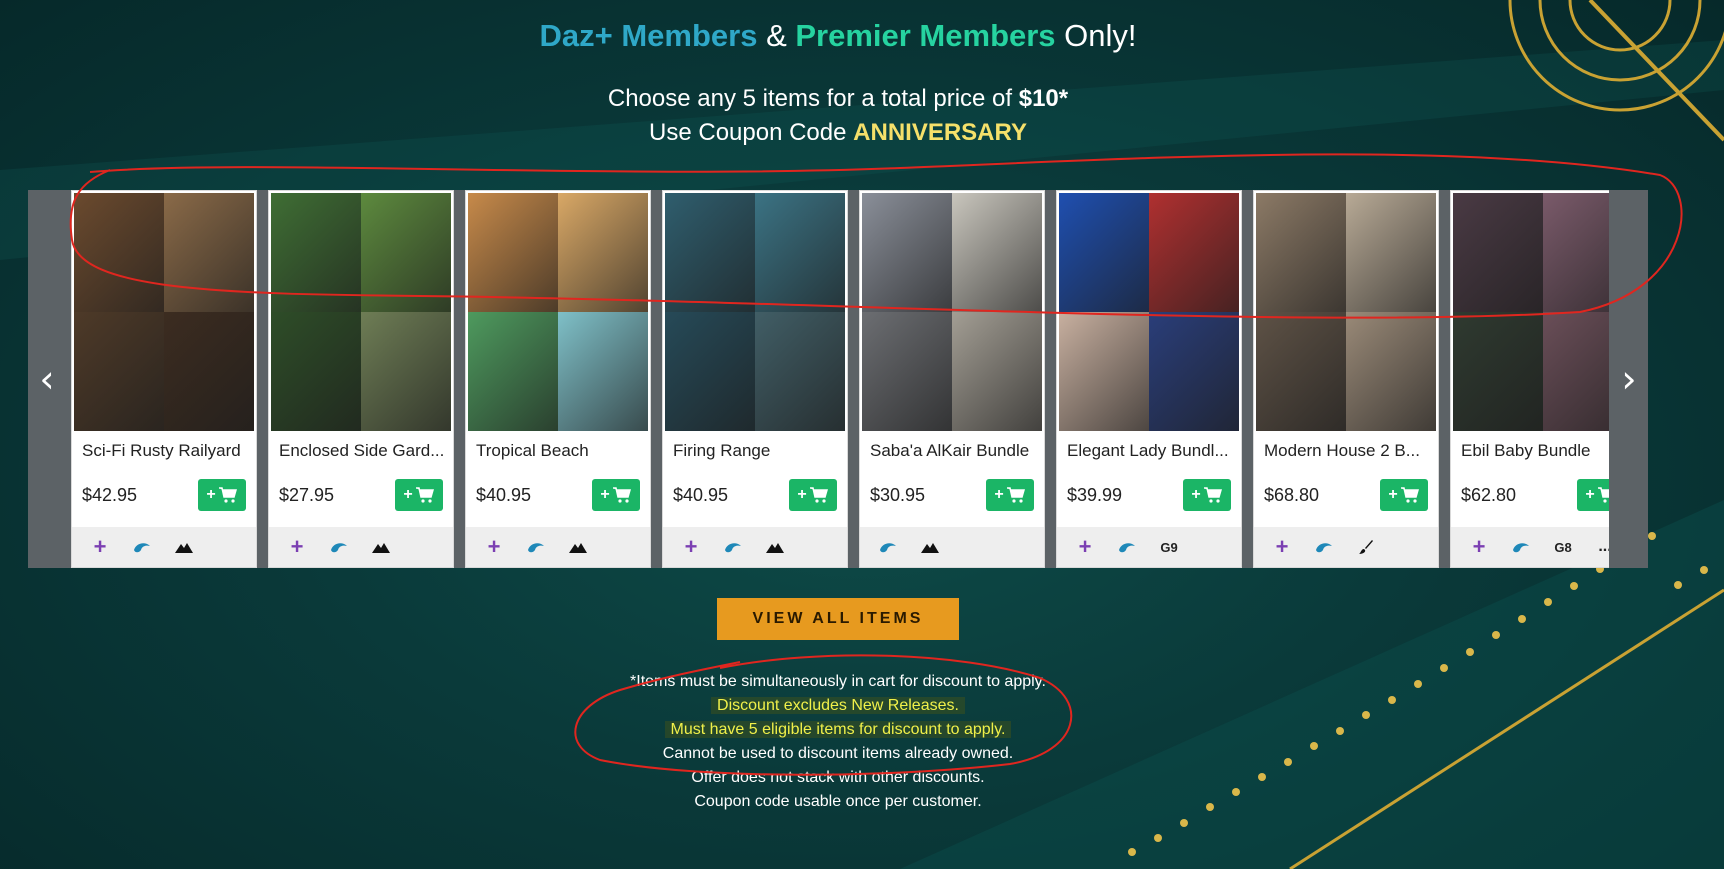  I want to click on product-price: $39.99, so click(1095, 495).